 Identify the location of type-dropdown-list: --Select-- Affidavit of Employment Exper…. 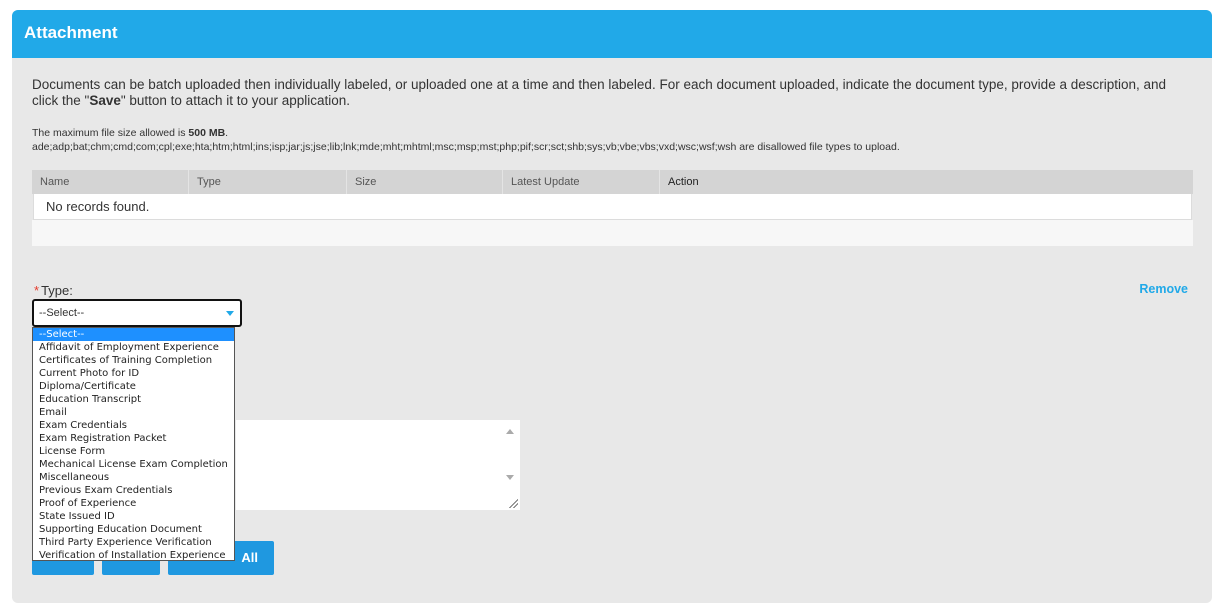
(133, 444).